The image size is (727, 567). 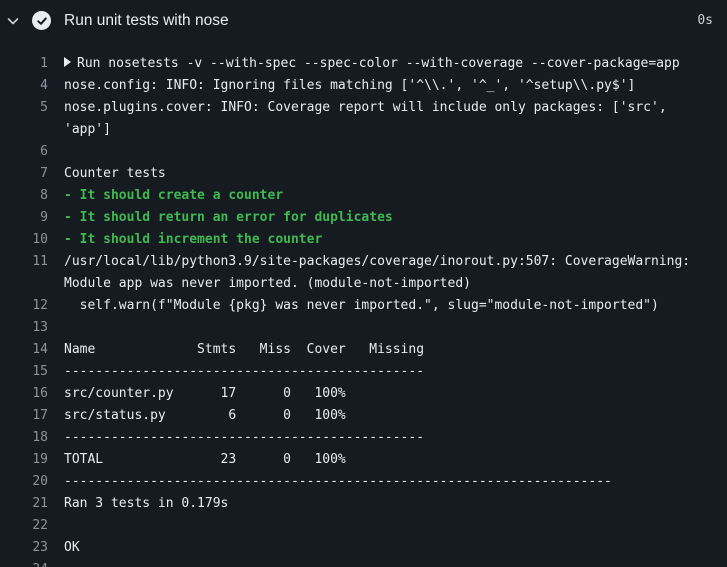 I want to click on log-line: 22, so click(x=363, y=526).